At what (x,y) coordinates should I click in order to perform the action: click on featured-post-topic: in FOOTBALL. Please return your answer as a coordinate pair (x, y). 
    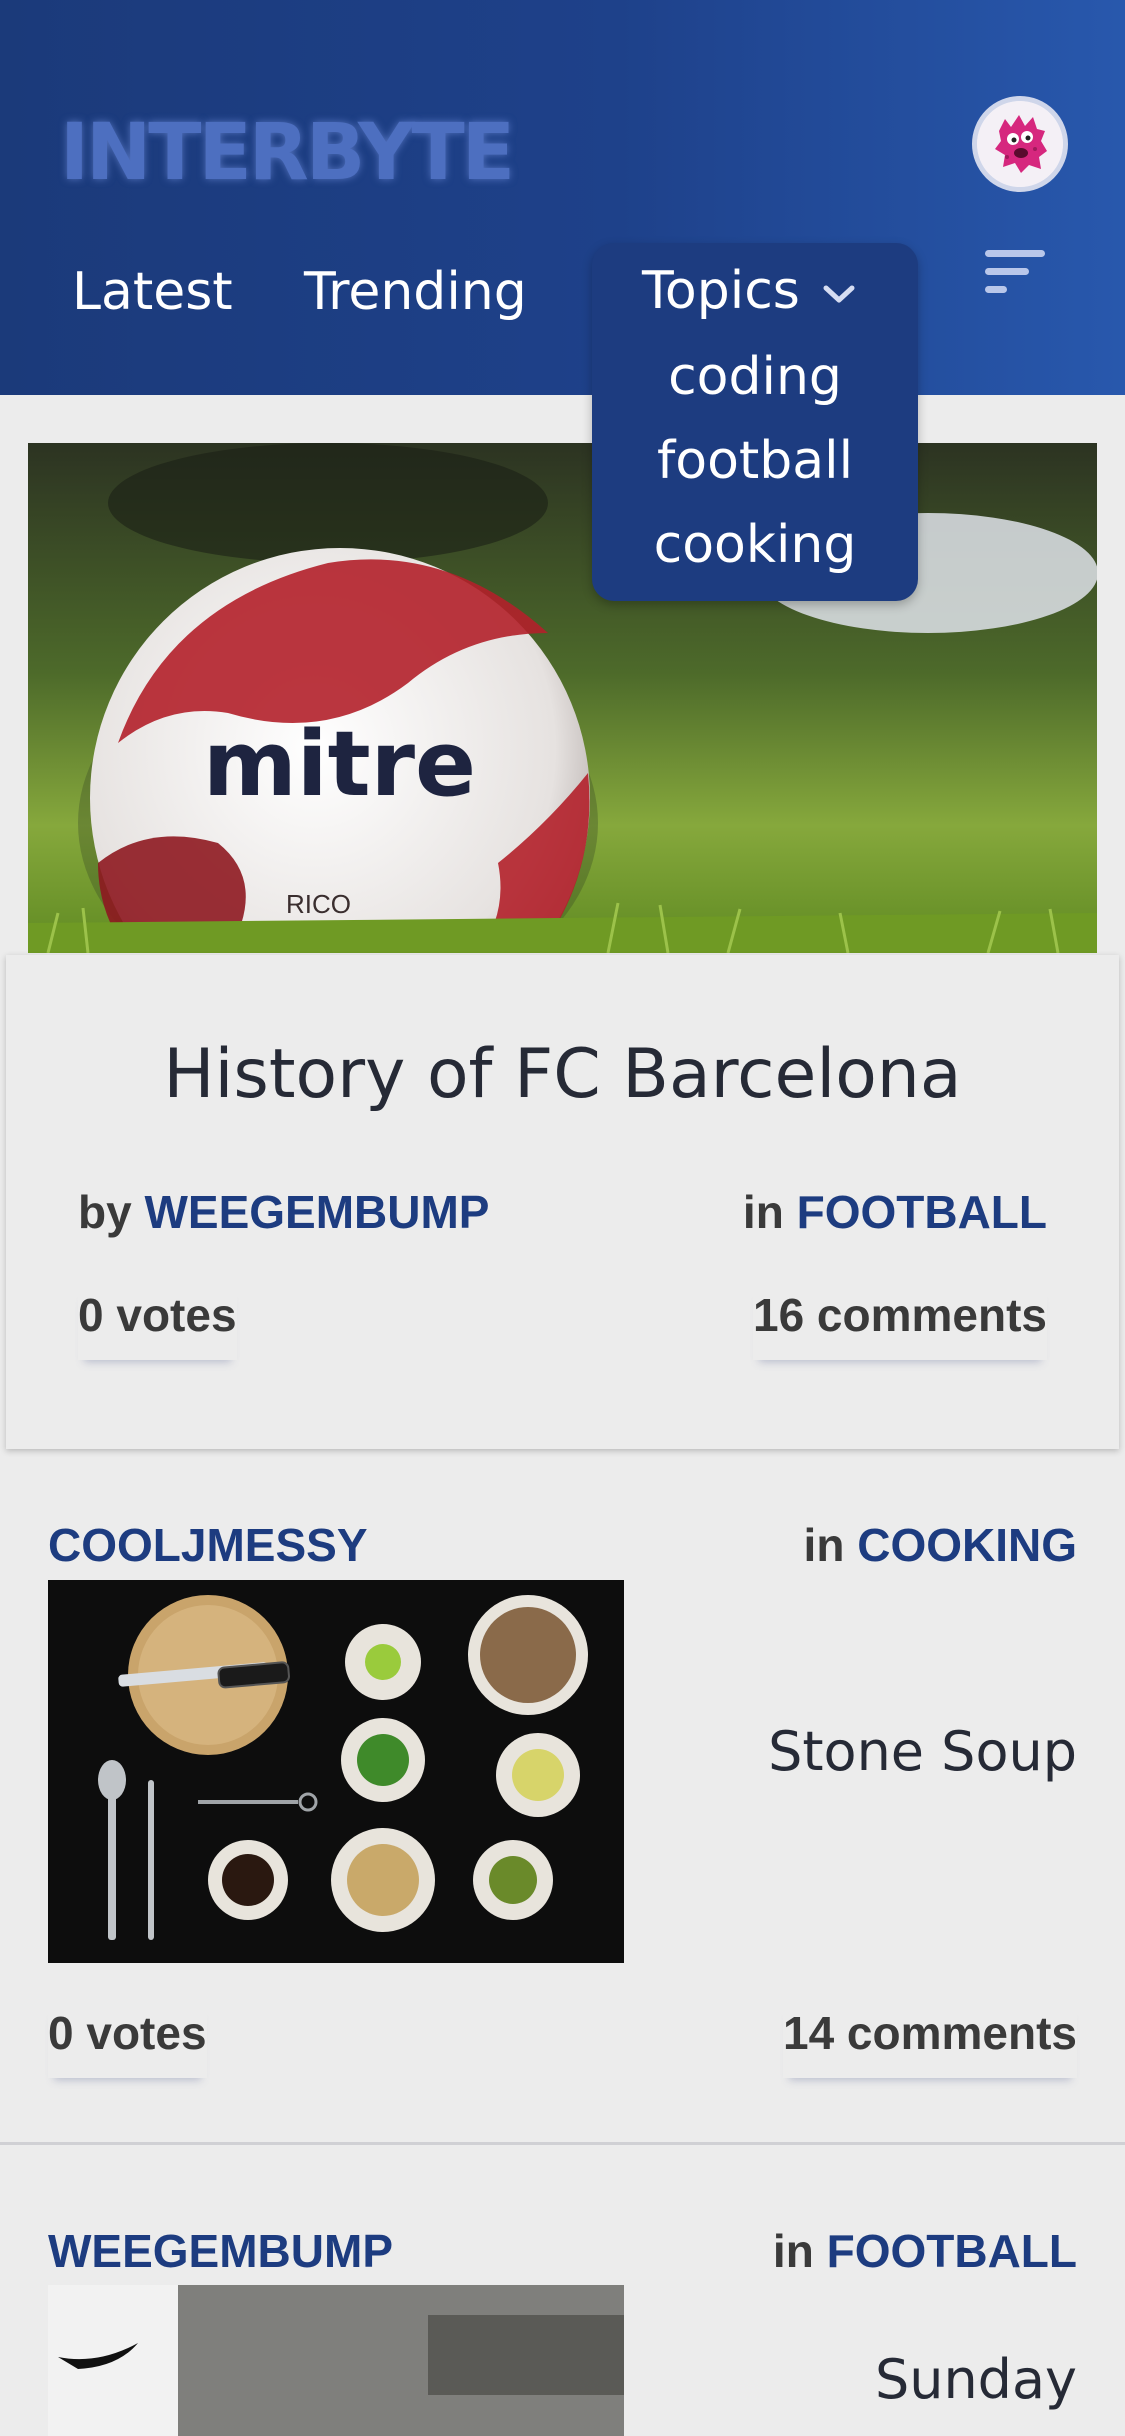
    Looking at the image, I should click on (895, 1212).